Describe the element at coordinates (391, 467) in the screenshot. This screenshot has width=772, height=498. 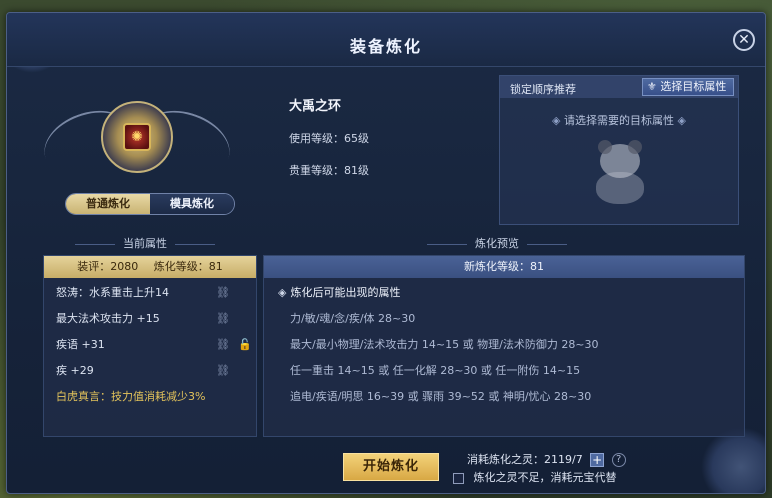
I see `start-refine-button: 开始炼化` at that location.